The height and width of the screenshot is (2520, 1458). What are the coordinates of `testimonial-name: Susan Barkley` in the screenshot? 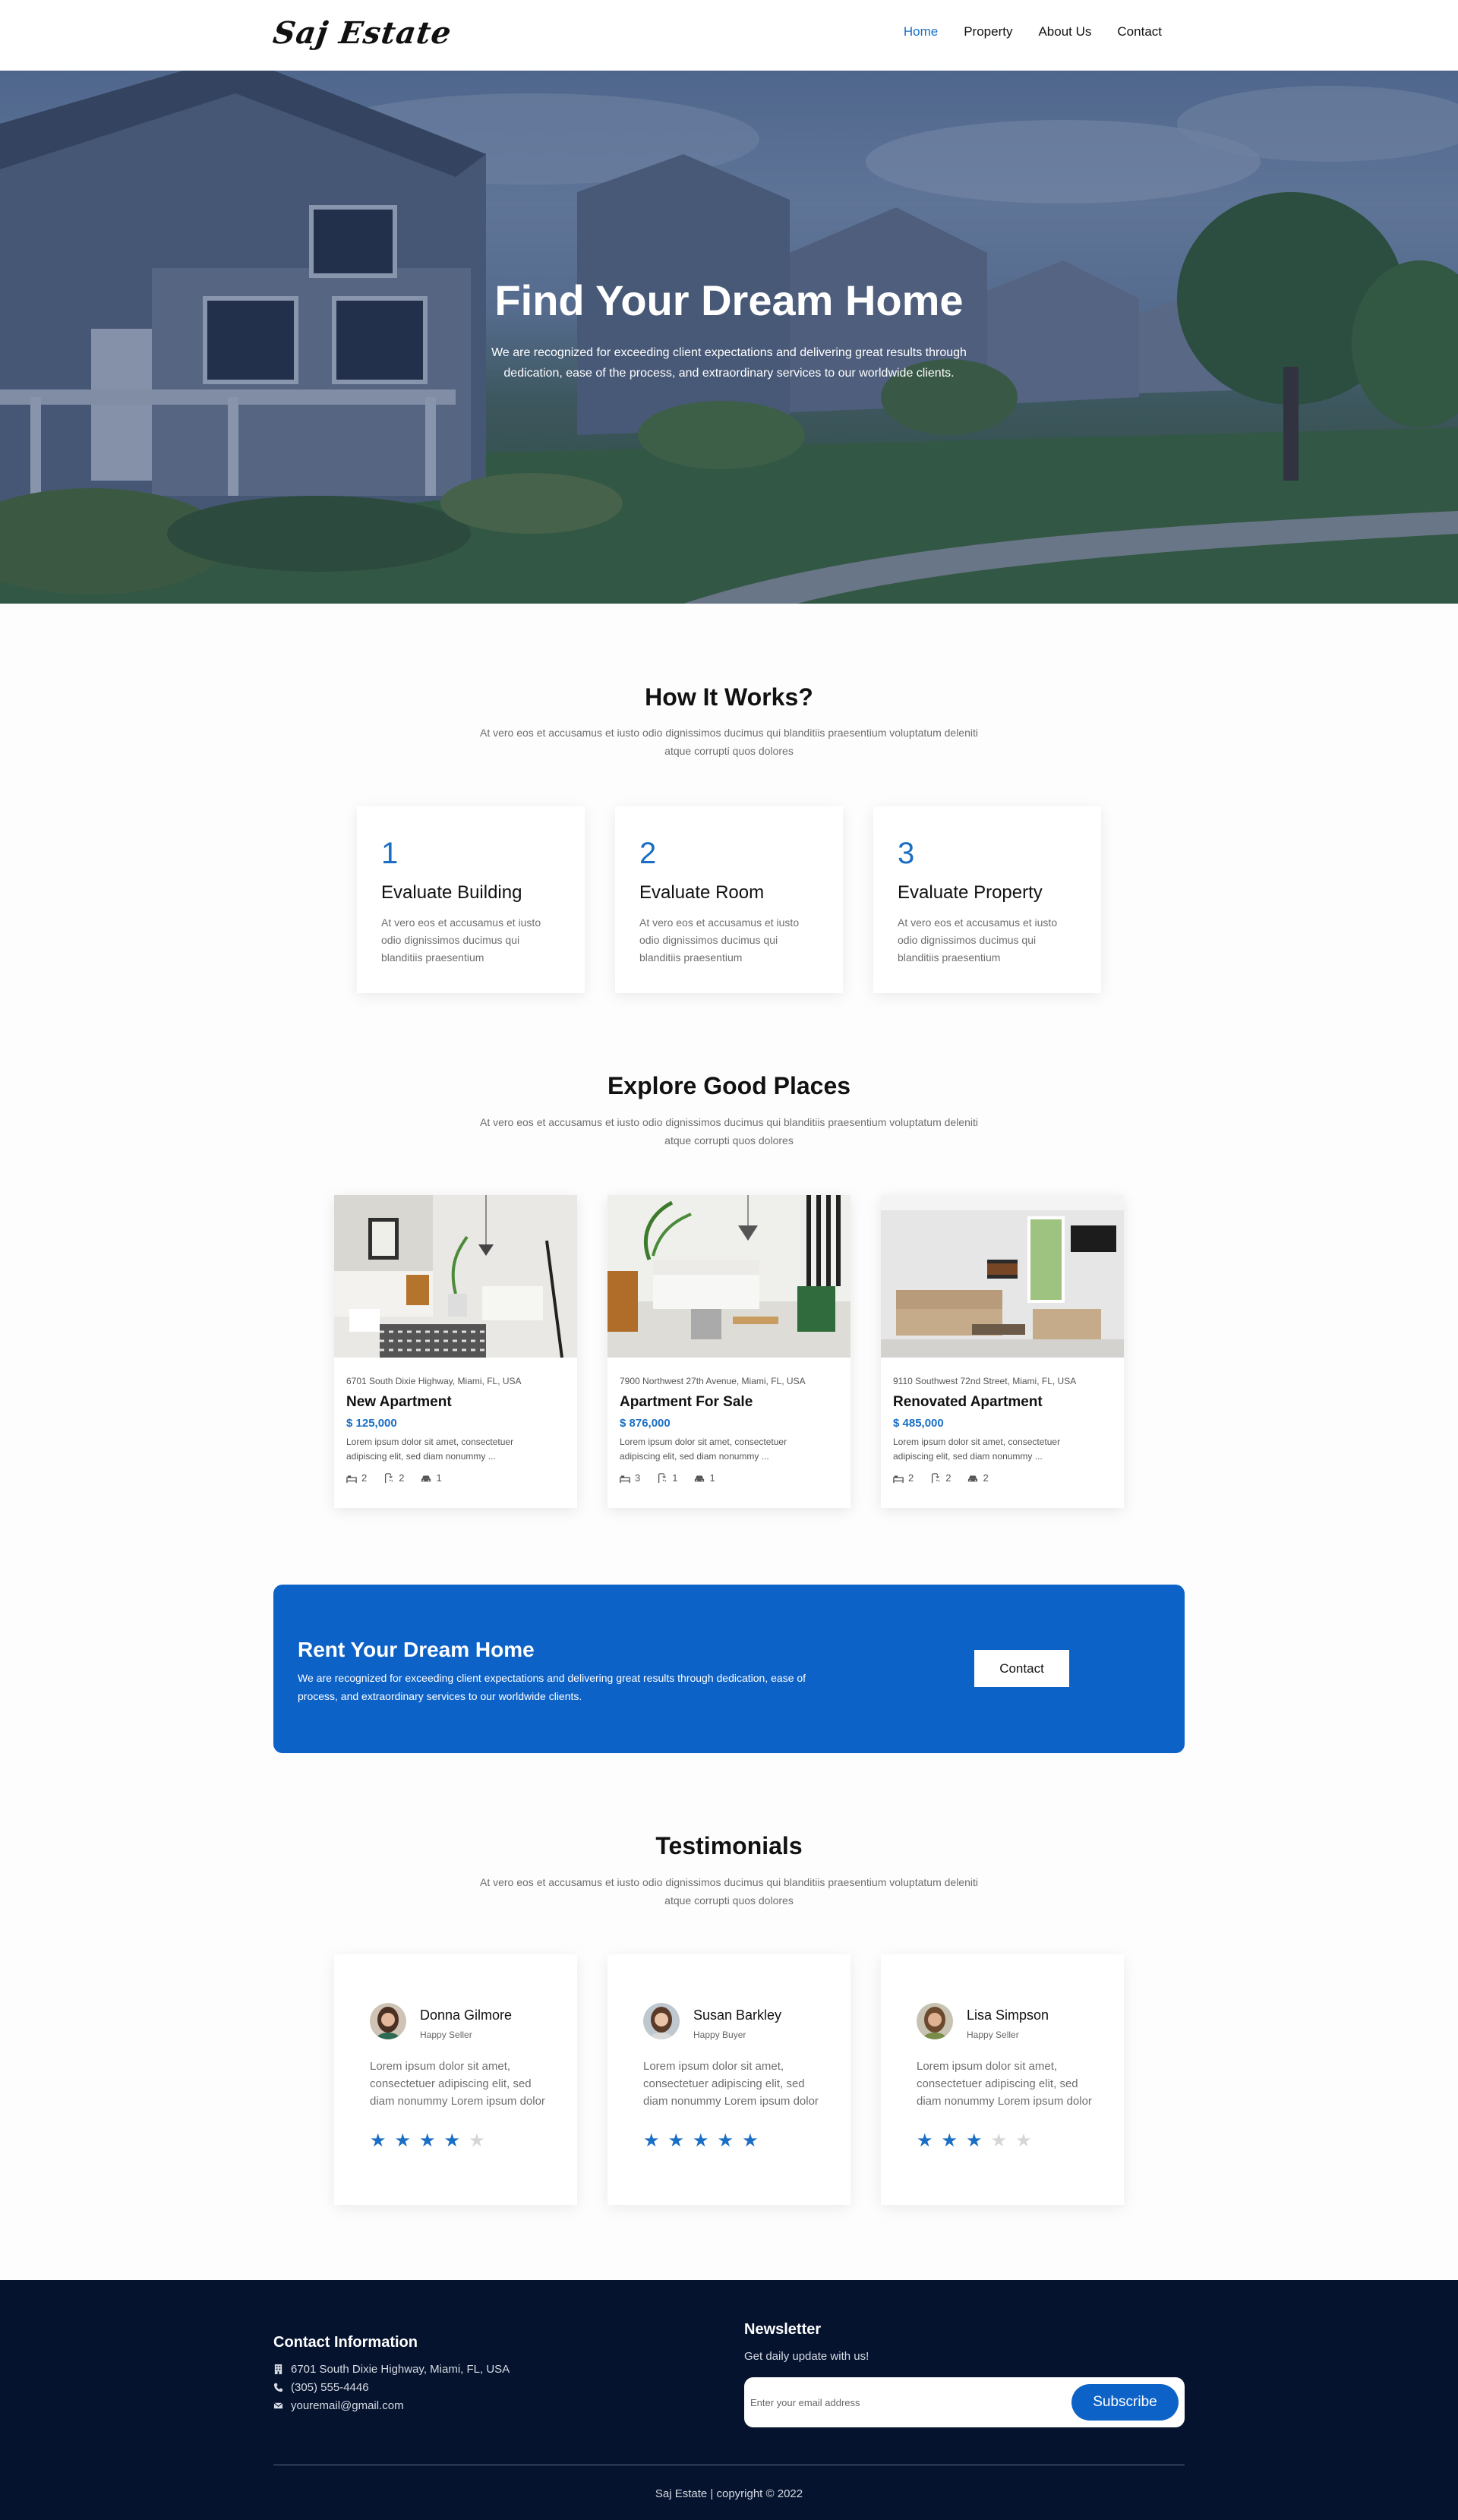 It's located at (737, 2015).